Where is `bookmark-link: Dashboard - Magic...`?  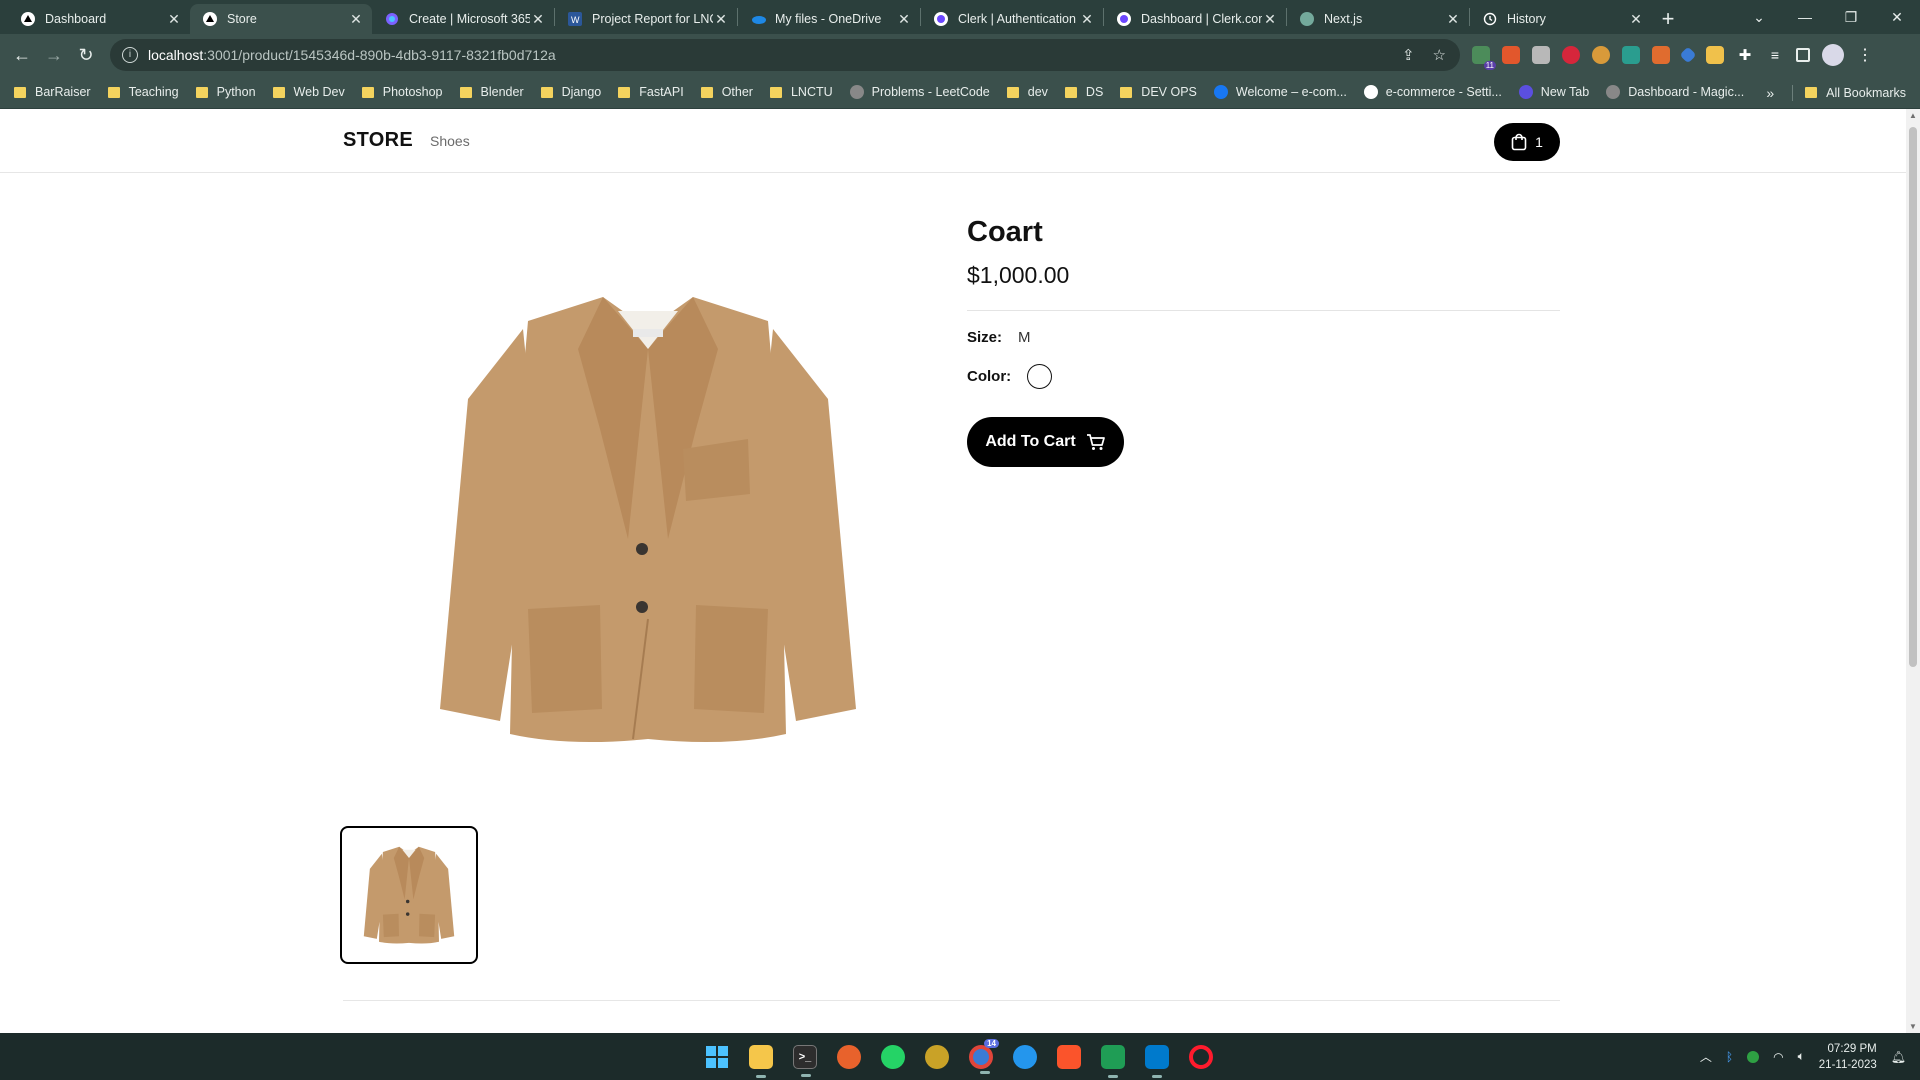
bookmark-link: Dashboard - Magic... is located at coordinates (1675, 92).